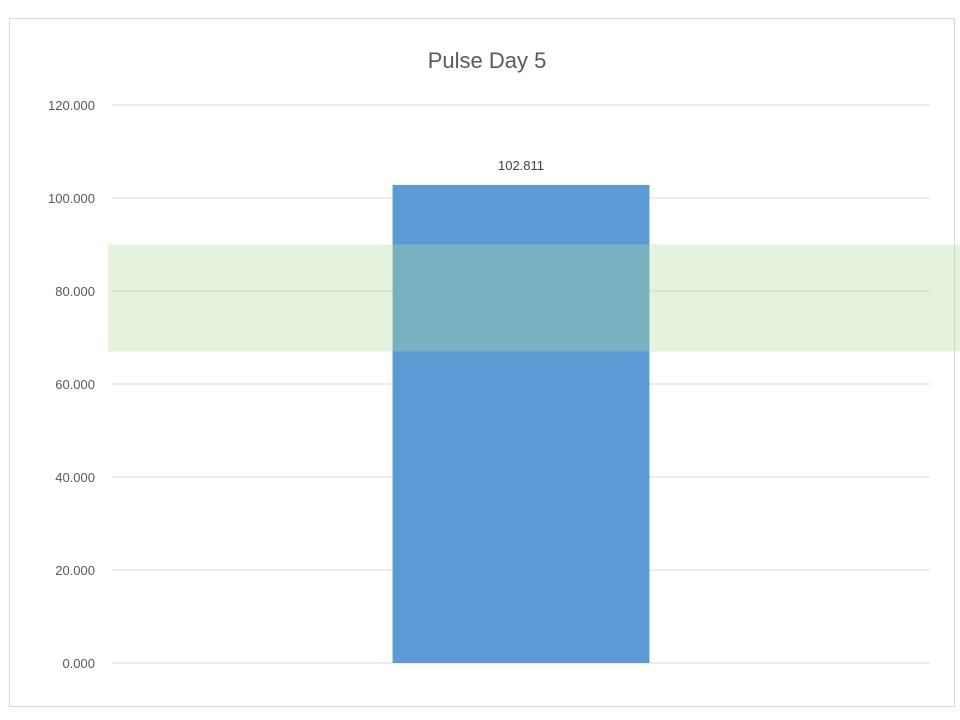 This screenshot has width=960, height=720. I want to click on reference-band-group, so click(534, 298).